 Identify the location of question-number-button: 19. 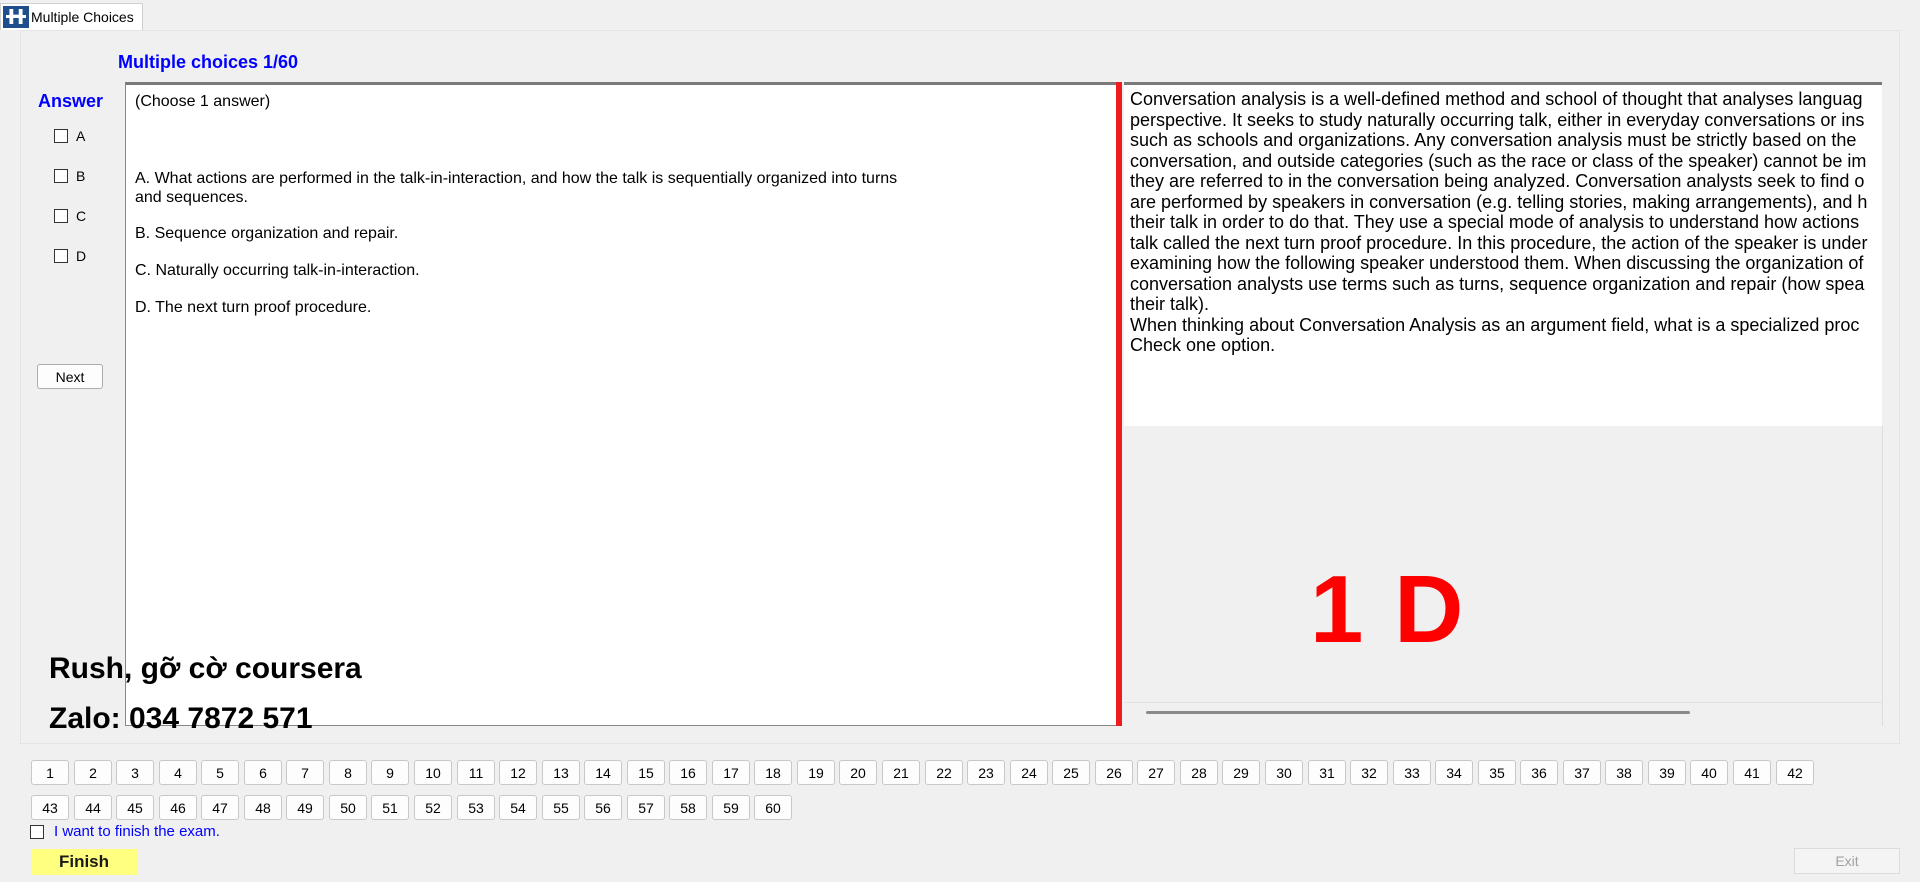
(816, 772).